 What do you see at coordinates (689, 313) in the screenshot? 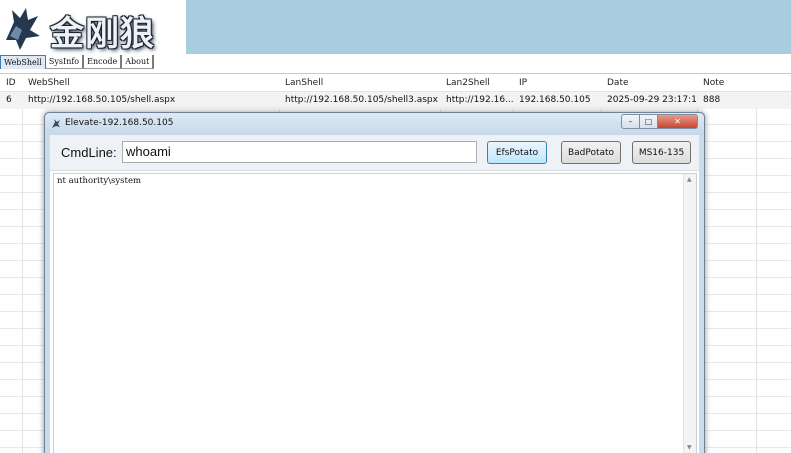
I see `vertical-scrollbar: ▲ ▼` at bounding box center [689, 313].